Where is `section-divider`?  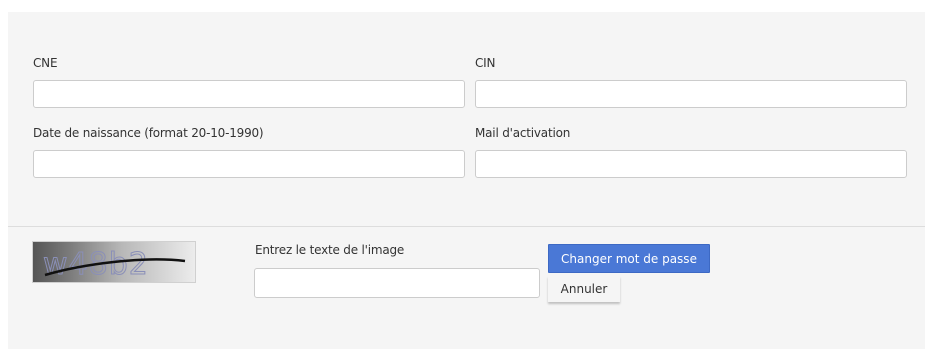 section-divider is located at coordinates (466, 226).